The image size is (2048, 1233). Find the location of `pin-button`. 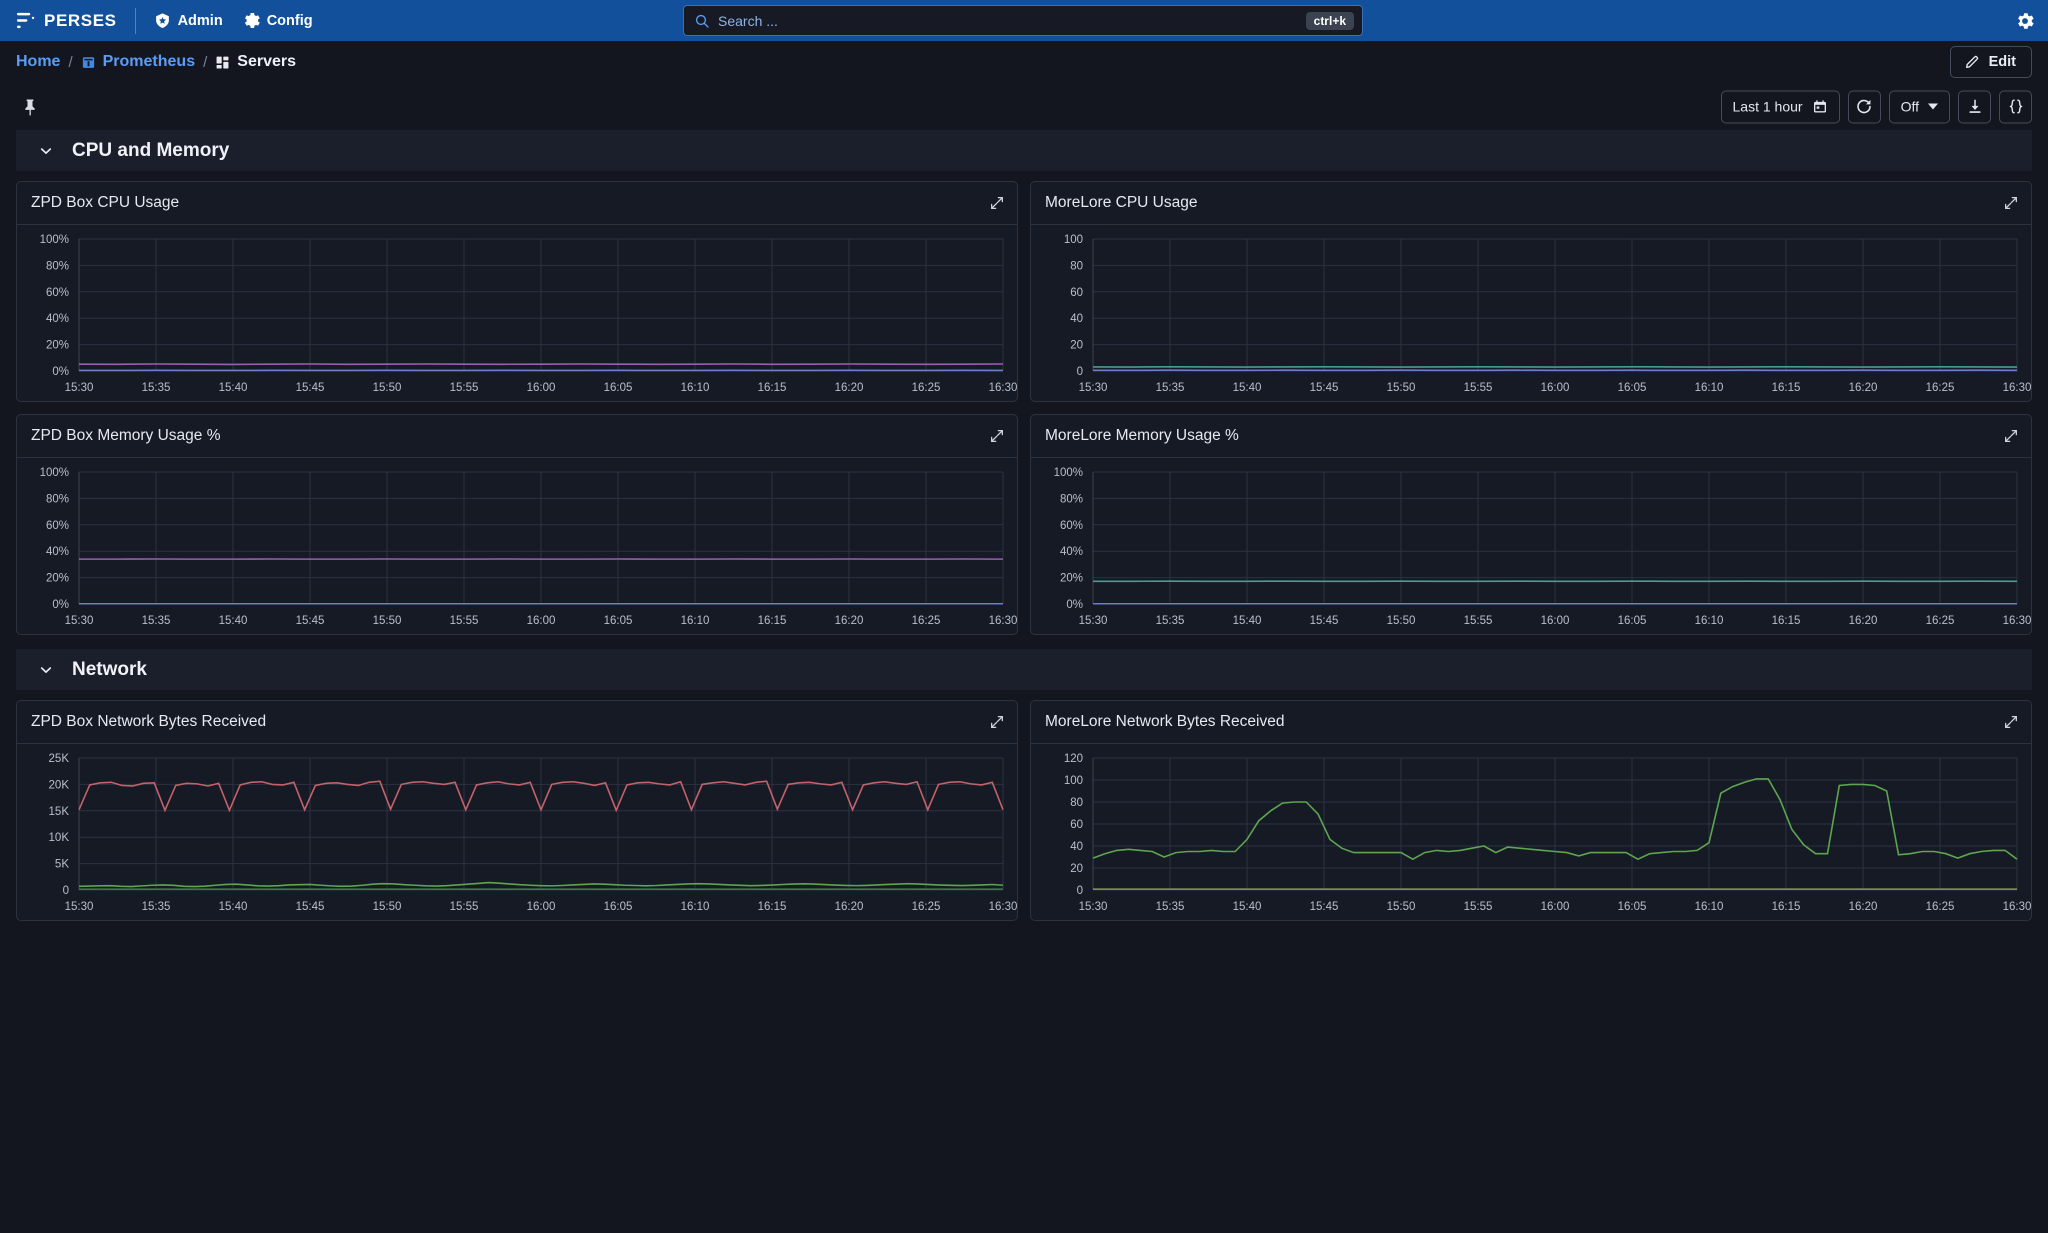

pin-button is located at coordinates (30, 107).